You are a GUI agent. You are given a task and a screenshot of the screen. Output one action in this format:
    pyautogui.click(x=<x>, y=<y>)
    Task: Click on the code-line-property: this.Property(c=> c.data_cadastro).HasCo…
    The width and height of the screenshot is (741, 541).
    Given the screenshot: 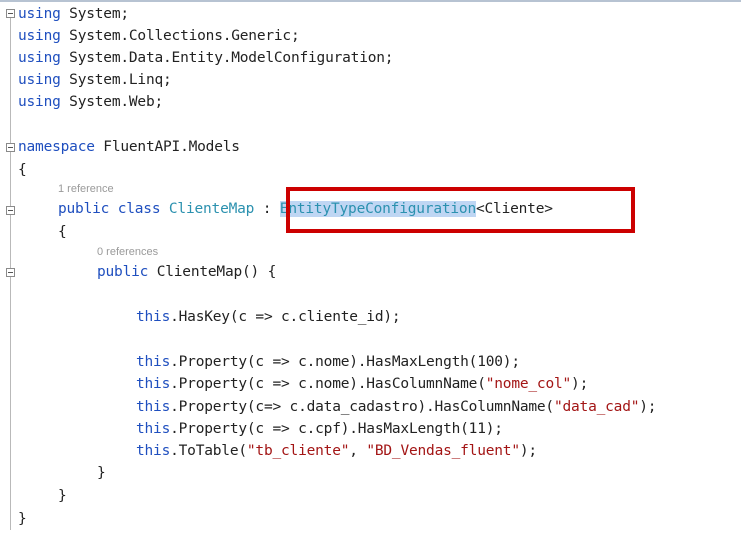 What is the action you would take?
    pyautogui.click(x=396, y=407)
    